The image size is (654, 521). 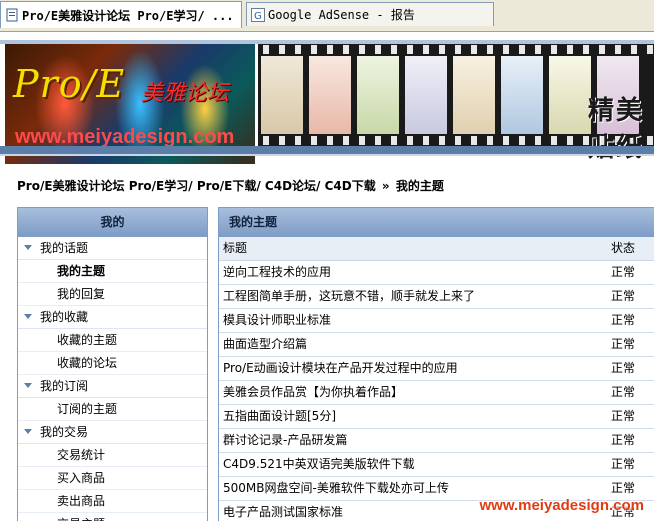 What do you see at coordinates (185, 93) in the screenshot?
I see `logo-chinese-text: 美雅论坛` at bounding box center [185, 93].